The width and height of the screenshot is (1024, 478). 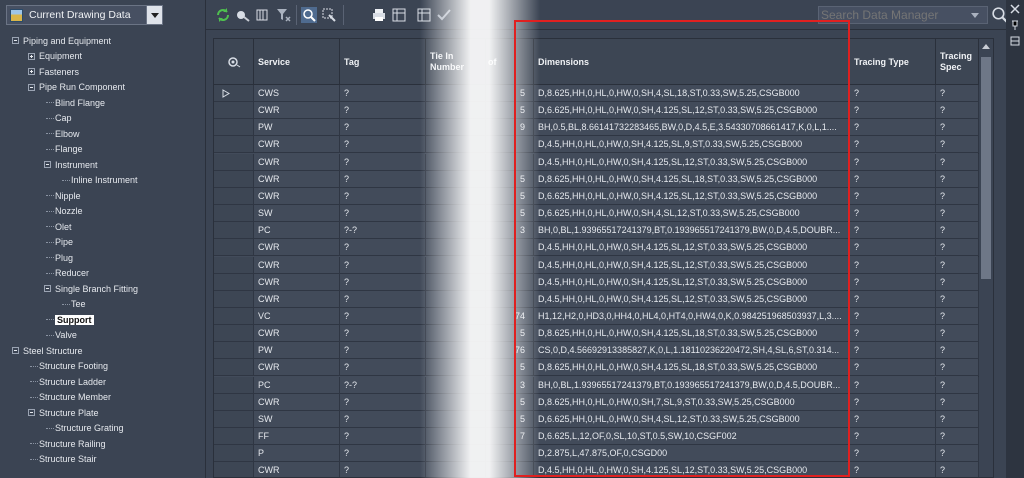 I want to click on refresh-icon, so click(x=223, y=15).